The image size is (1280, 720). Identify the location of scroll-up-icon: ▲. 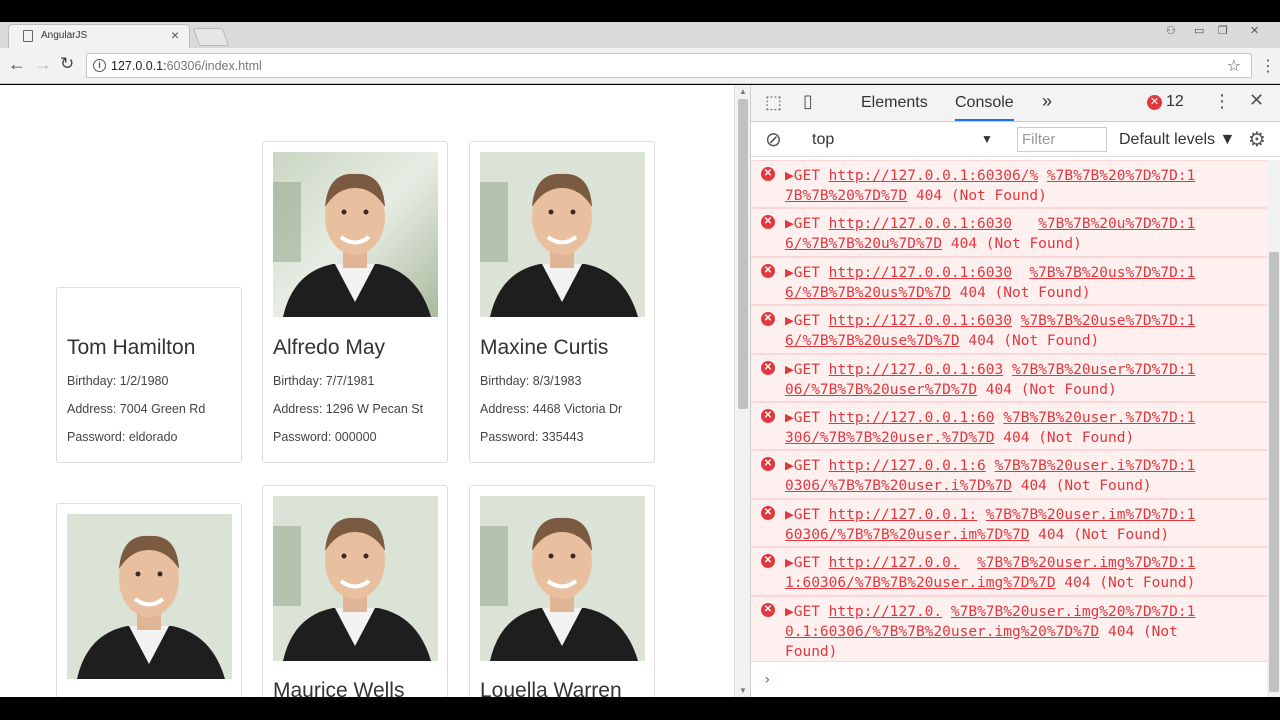
(743, 91).